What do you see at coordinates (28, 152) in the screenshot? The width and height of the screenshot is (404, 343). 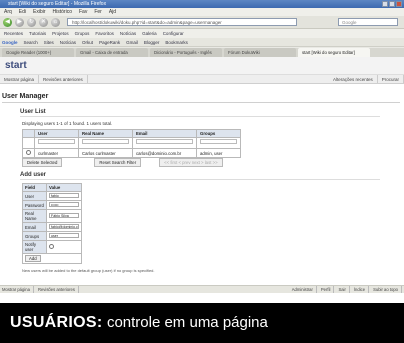 I see `row-checkbox` at bounding box center [28, 152].